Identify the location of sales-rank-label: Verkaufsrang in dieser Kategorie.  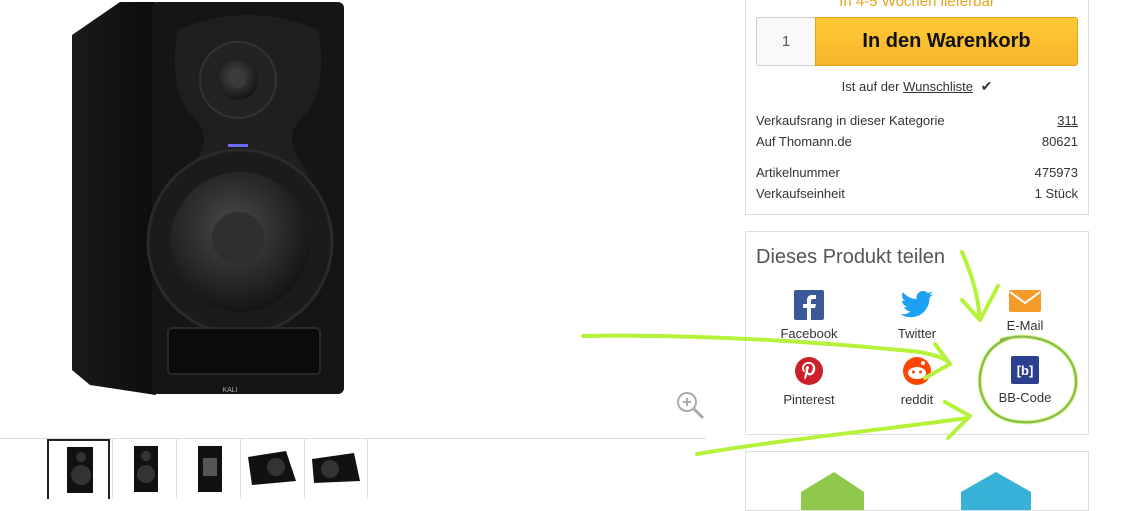
(850, 120).